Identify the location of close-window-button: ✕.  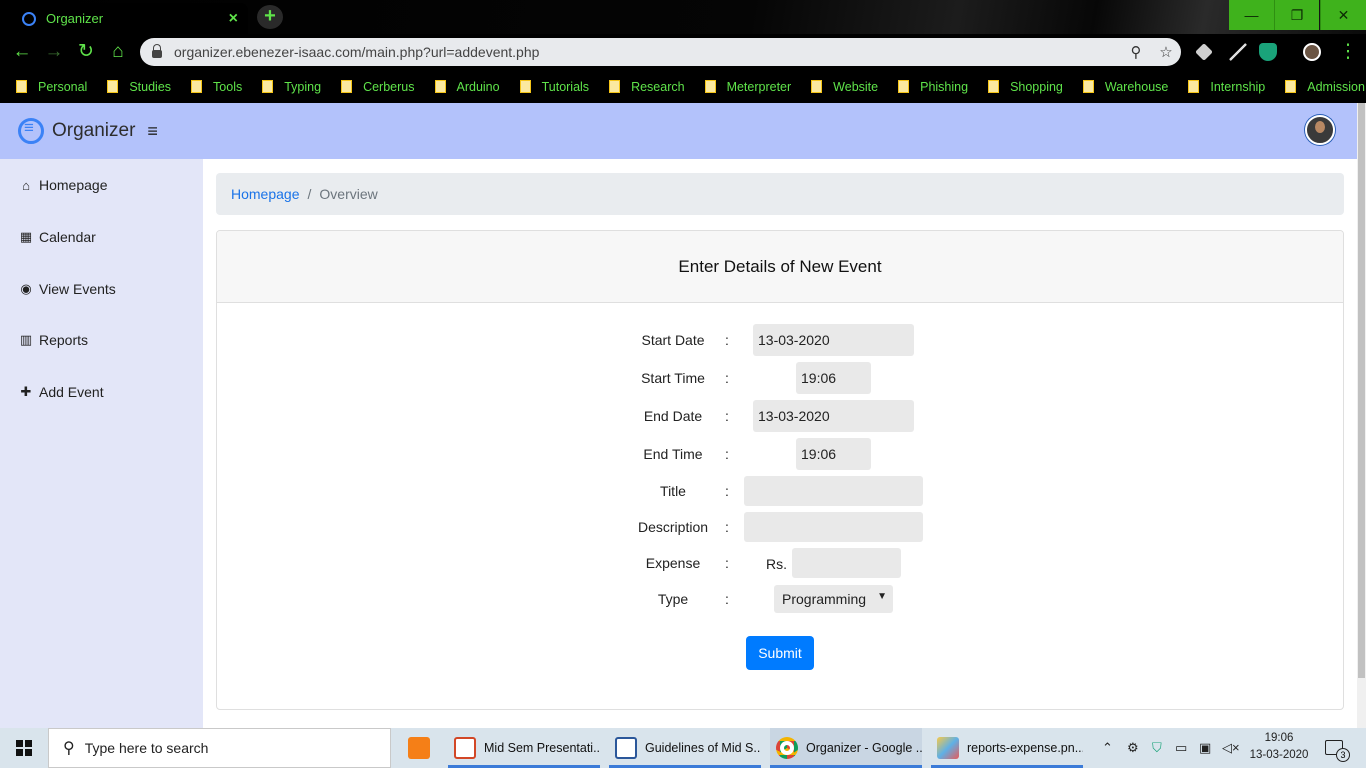
(1343, 15).